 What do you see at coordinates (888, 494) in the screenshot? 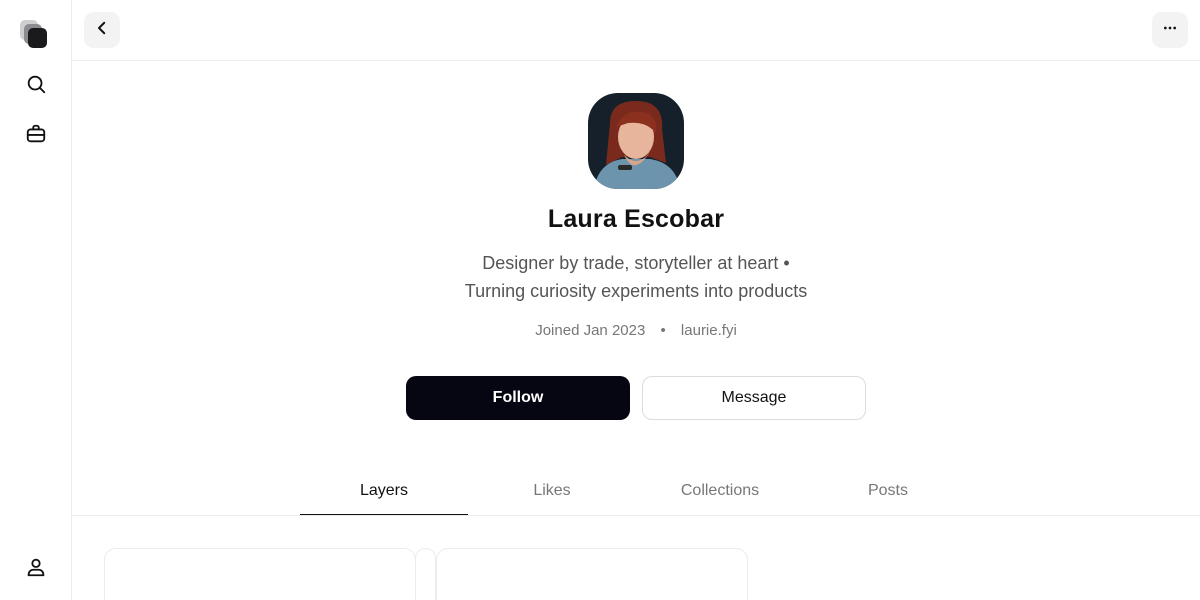
I see `tab-posts: Posts` at bounding box center [888, 494].